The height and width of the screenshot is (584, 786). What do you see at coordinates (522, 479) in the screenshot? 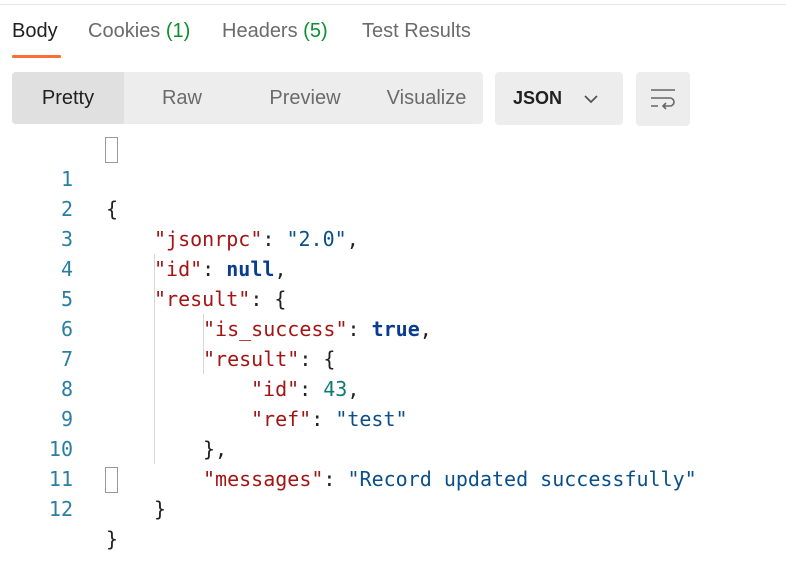
I see `json-string: "Record updated successfully"` at bounding box center [522, 479].